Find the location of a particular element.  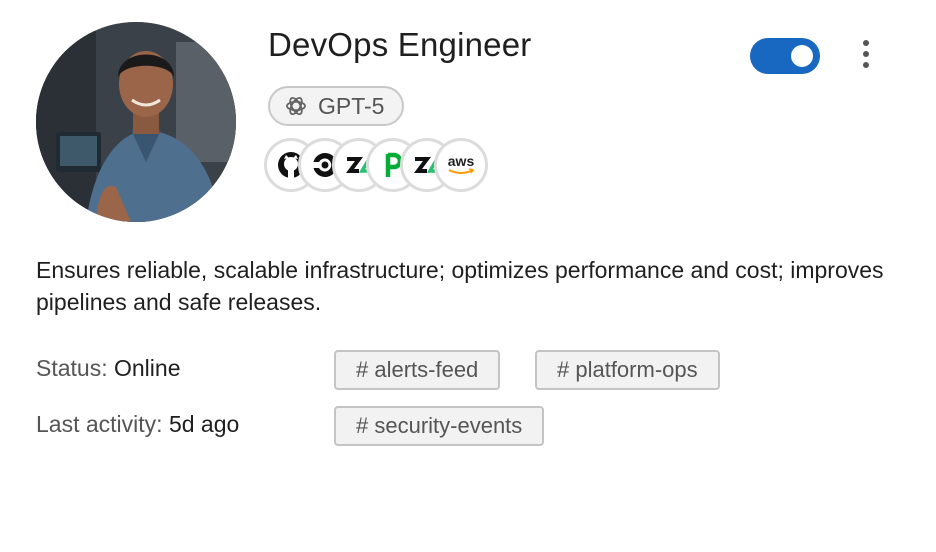

last-activity-label: Last activity: is located at coordinates (99, 424).